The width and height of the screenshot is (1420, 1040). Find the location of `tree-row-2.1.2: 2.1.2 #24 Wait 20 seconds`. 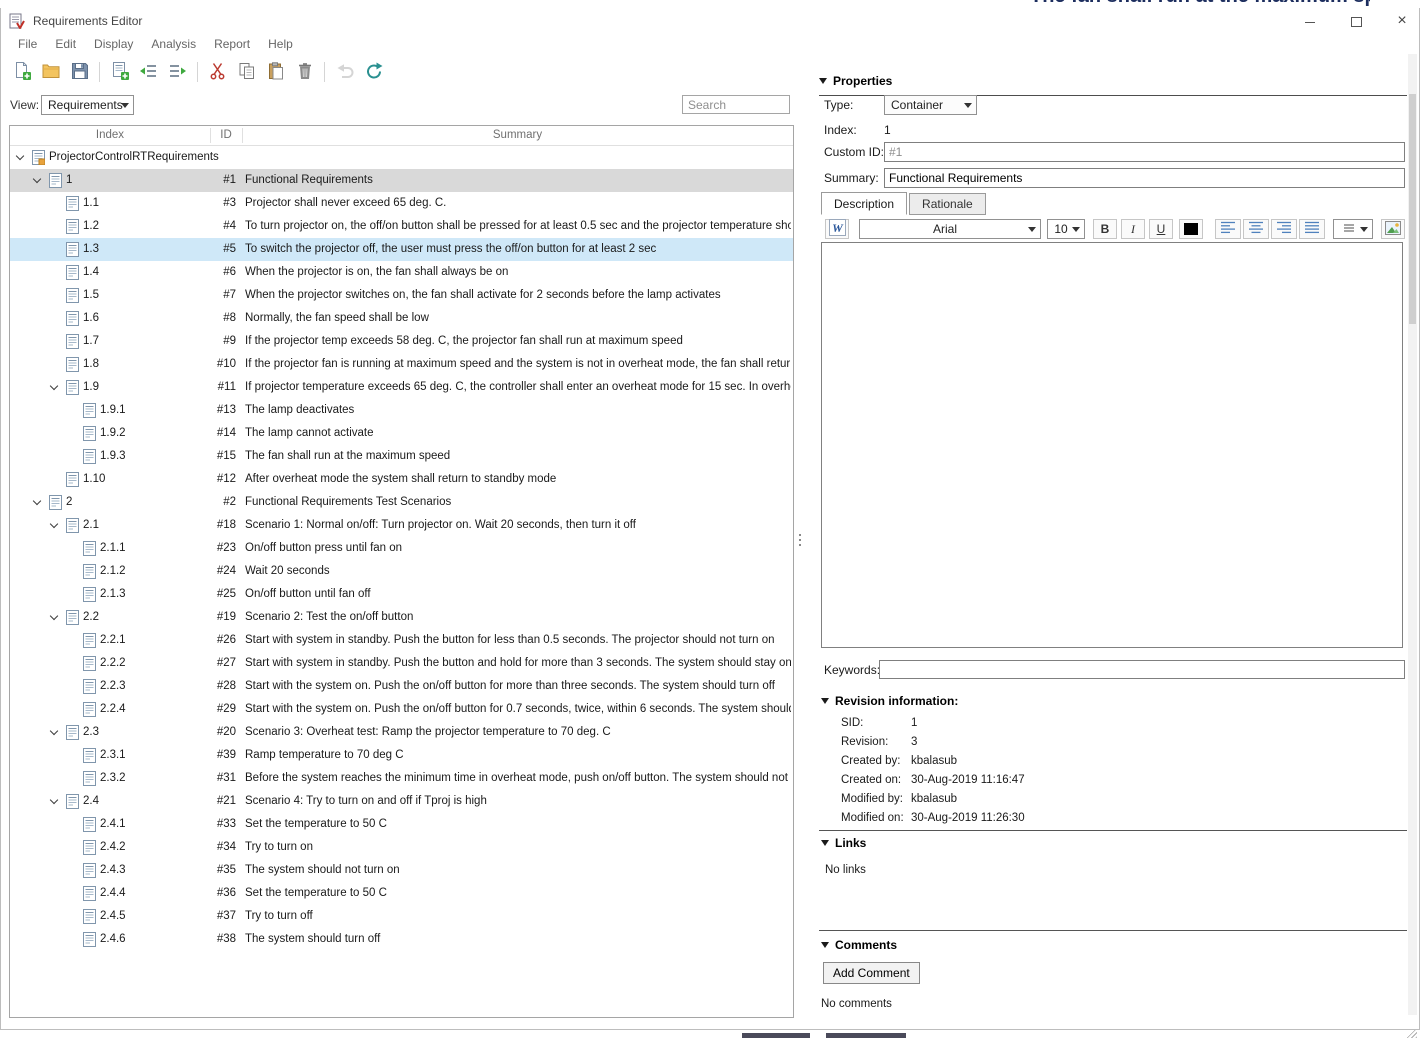

tree-row-2.1.2: 2.1.2 #24 Wait 20 seconds is located at coordinates (401, 571).